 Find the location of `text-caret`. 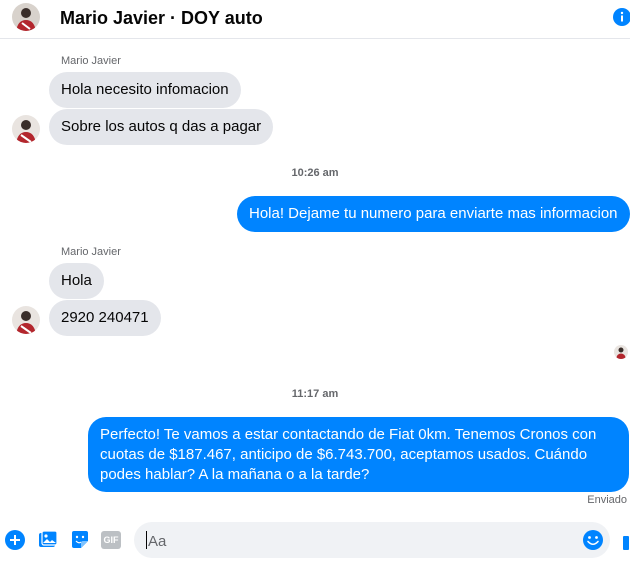

text-caret is located at coordinates (146, 540).